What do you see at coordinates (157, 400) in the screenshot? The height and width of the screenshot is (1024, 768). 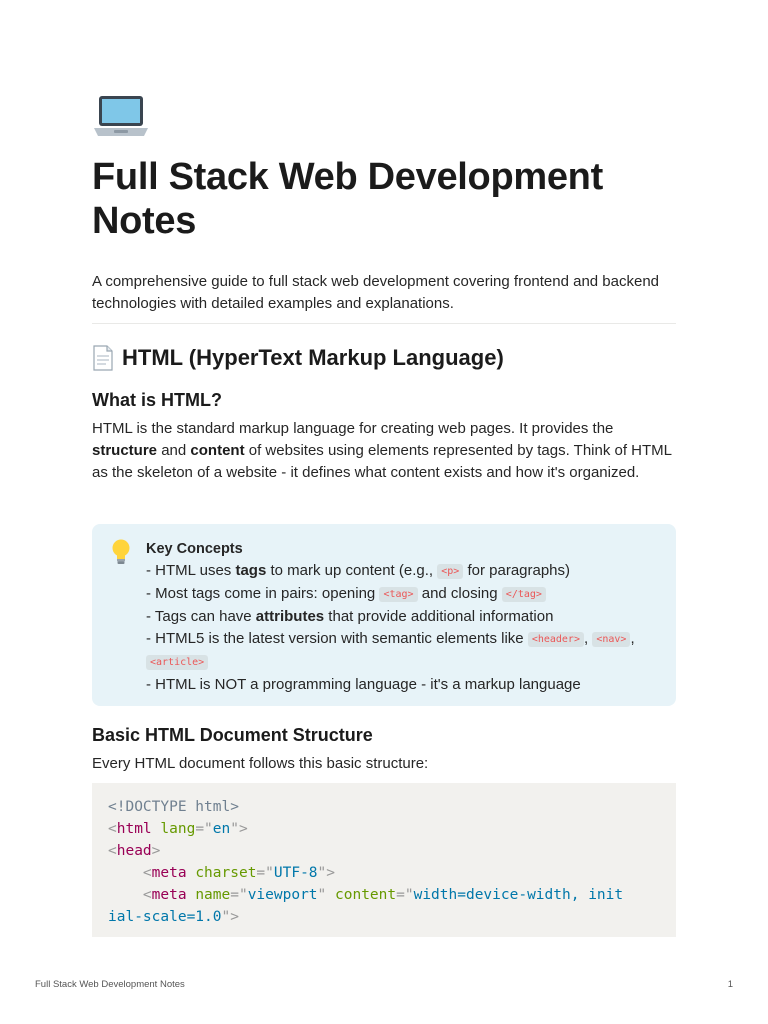 I see `what-is-html-heading: What is HTML?` at bounding box center [157, 400].